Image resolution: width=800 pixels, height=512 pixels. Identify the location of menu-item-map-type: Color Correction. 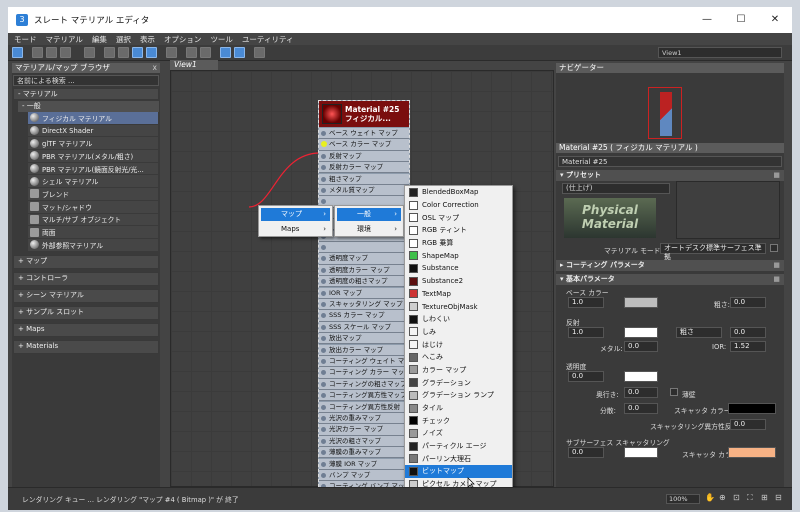
(458, 205).